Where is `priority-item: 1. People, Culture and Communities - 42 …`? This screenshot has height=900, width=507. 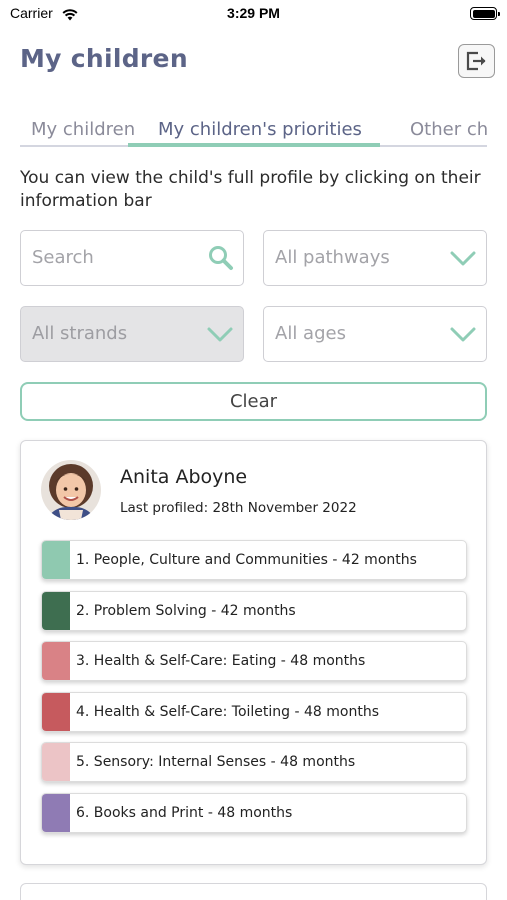
priority-item: 1. People, Culture and Communities - 42 … is located at coordinates (254, 560).